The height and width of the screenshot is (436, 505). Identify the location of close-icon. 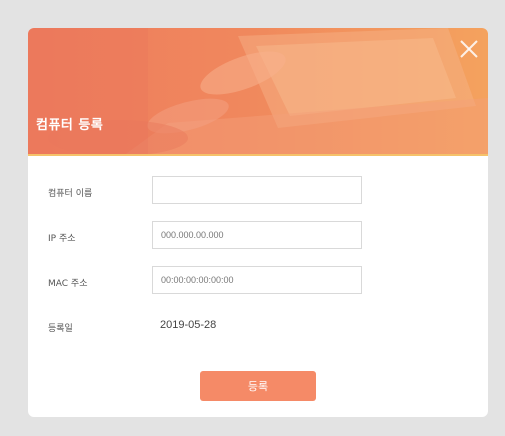
(469, 49).